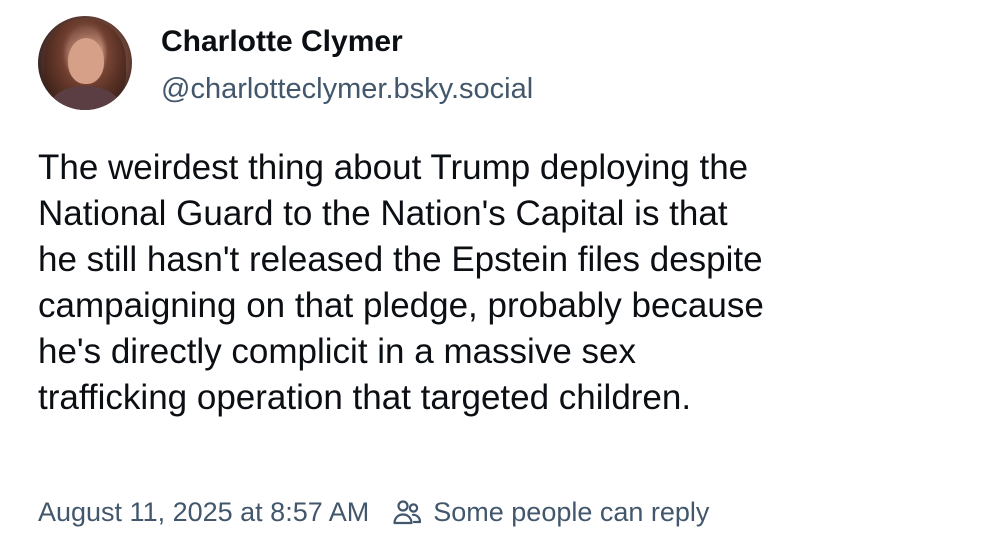 The height and width of the screenshot is (545, 1000). I want to click on avatar-face, so click(86, 61).